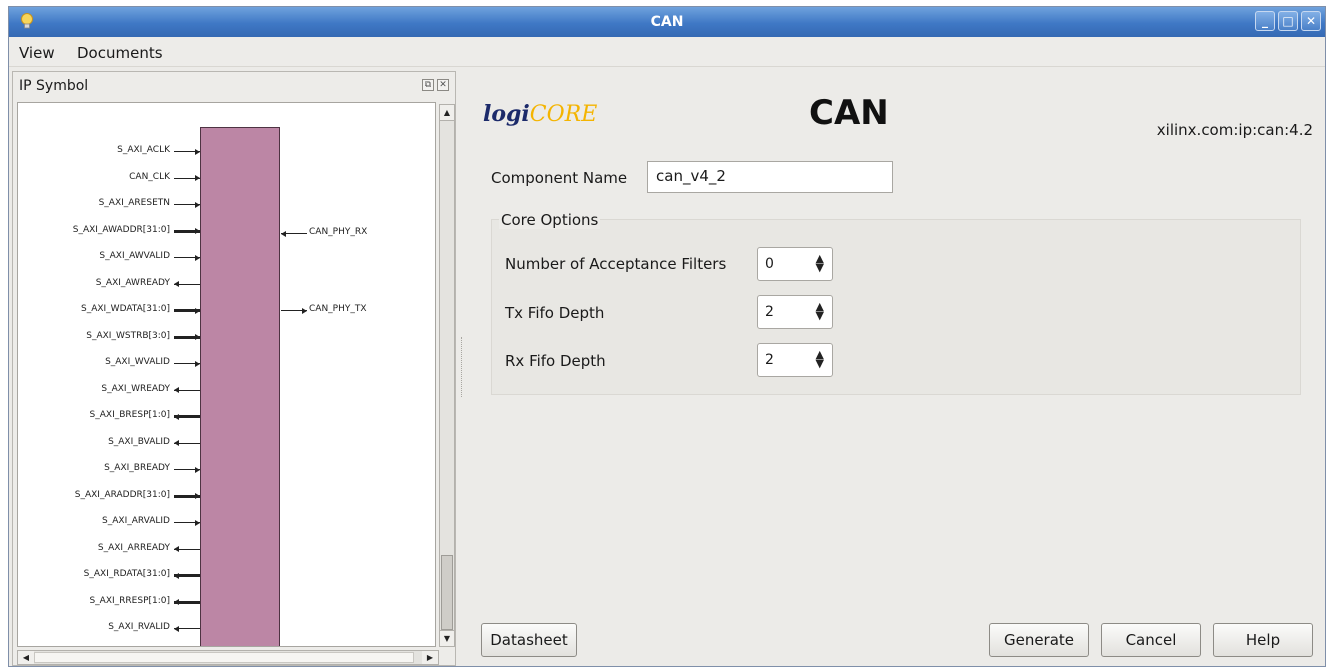 This screenshot has width=1334, height=671. What do you see at coordinates (125, 309) in the screenshot?
I see `pin-label: S_AXI_WDATA[31:0]` at bounding box center [125, 309].